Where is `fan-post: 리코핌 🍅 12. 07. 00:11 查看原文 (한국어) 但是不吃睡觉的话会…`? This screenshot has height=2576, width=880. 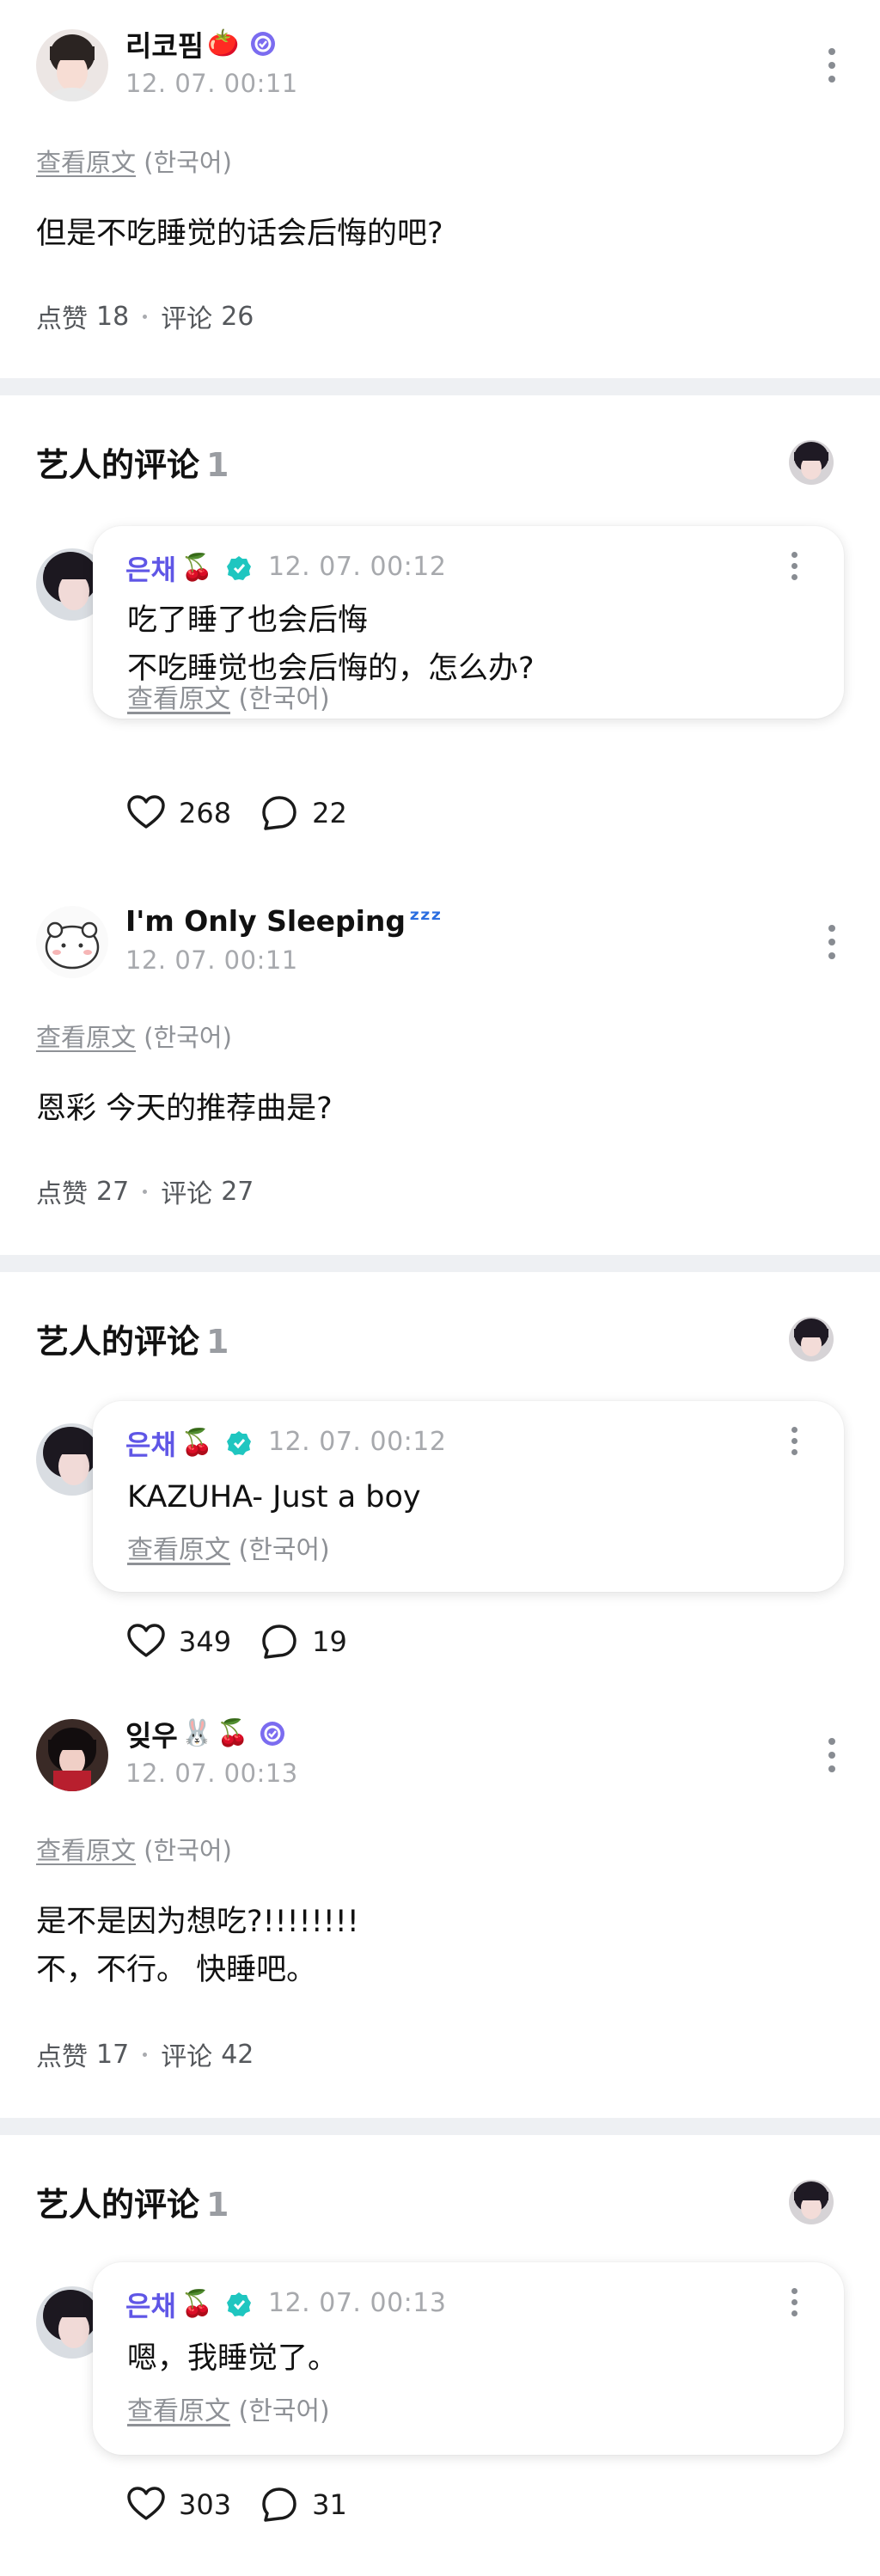 fan-post: 리코핌 🍅 12. 07. 00:11 查看原文 (한국어) 但是不吃睡觉的话会… is located at coordinates (440, 189).